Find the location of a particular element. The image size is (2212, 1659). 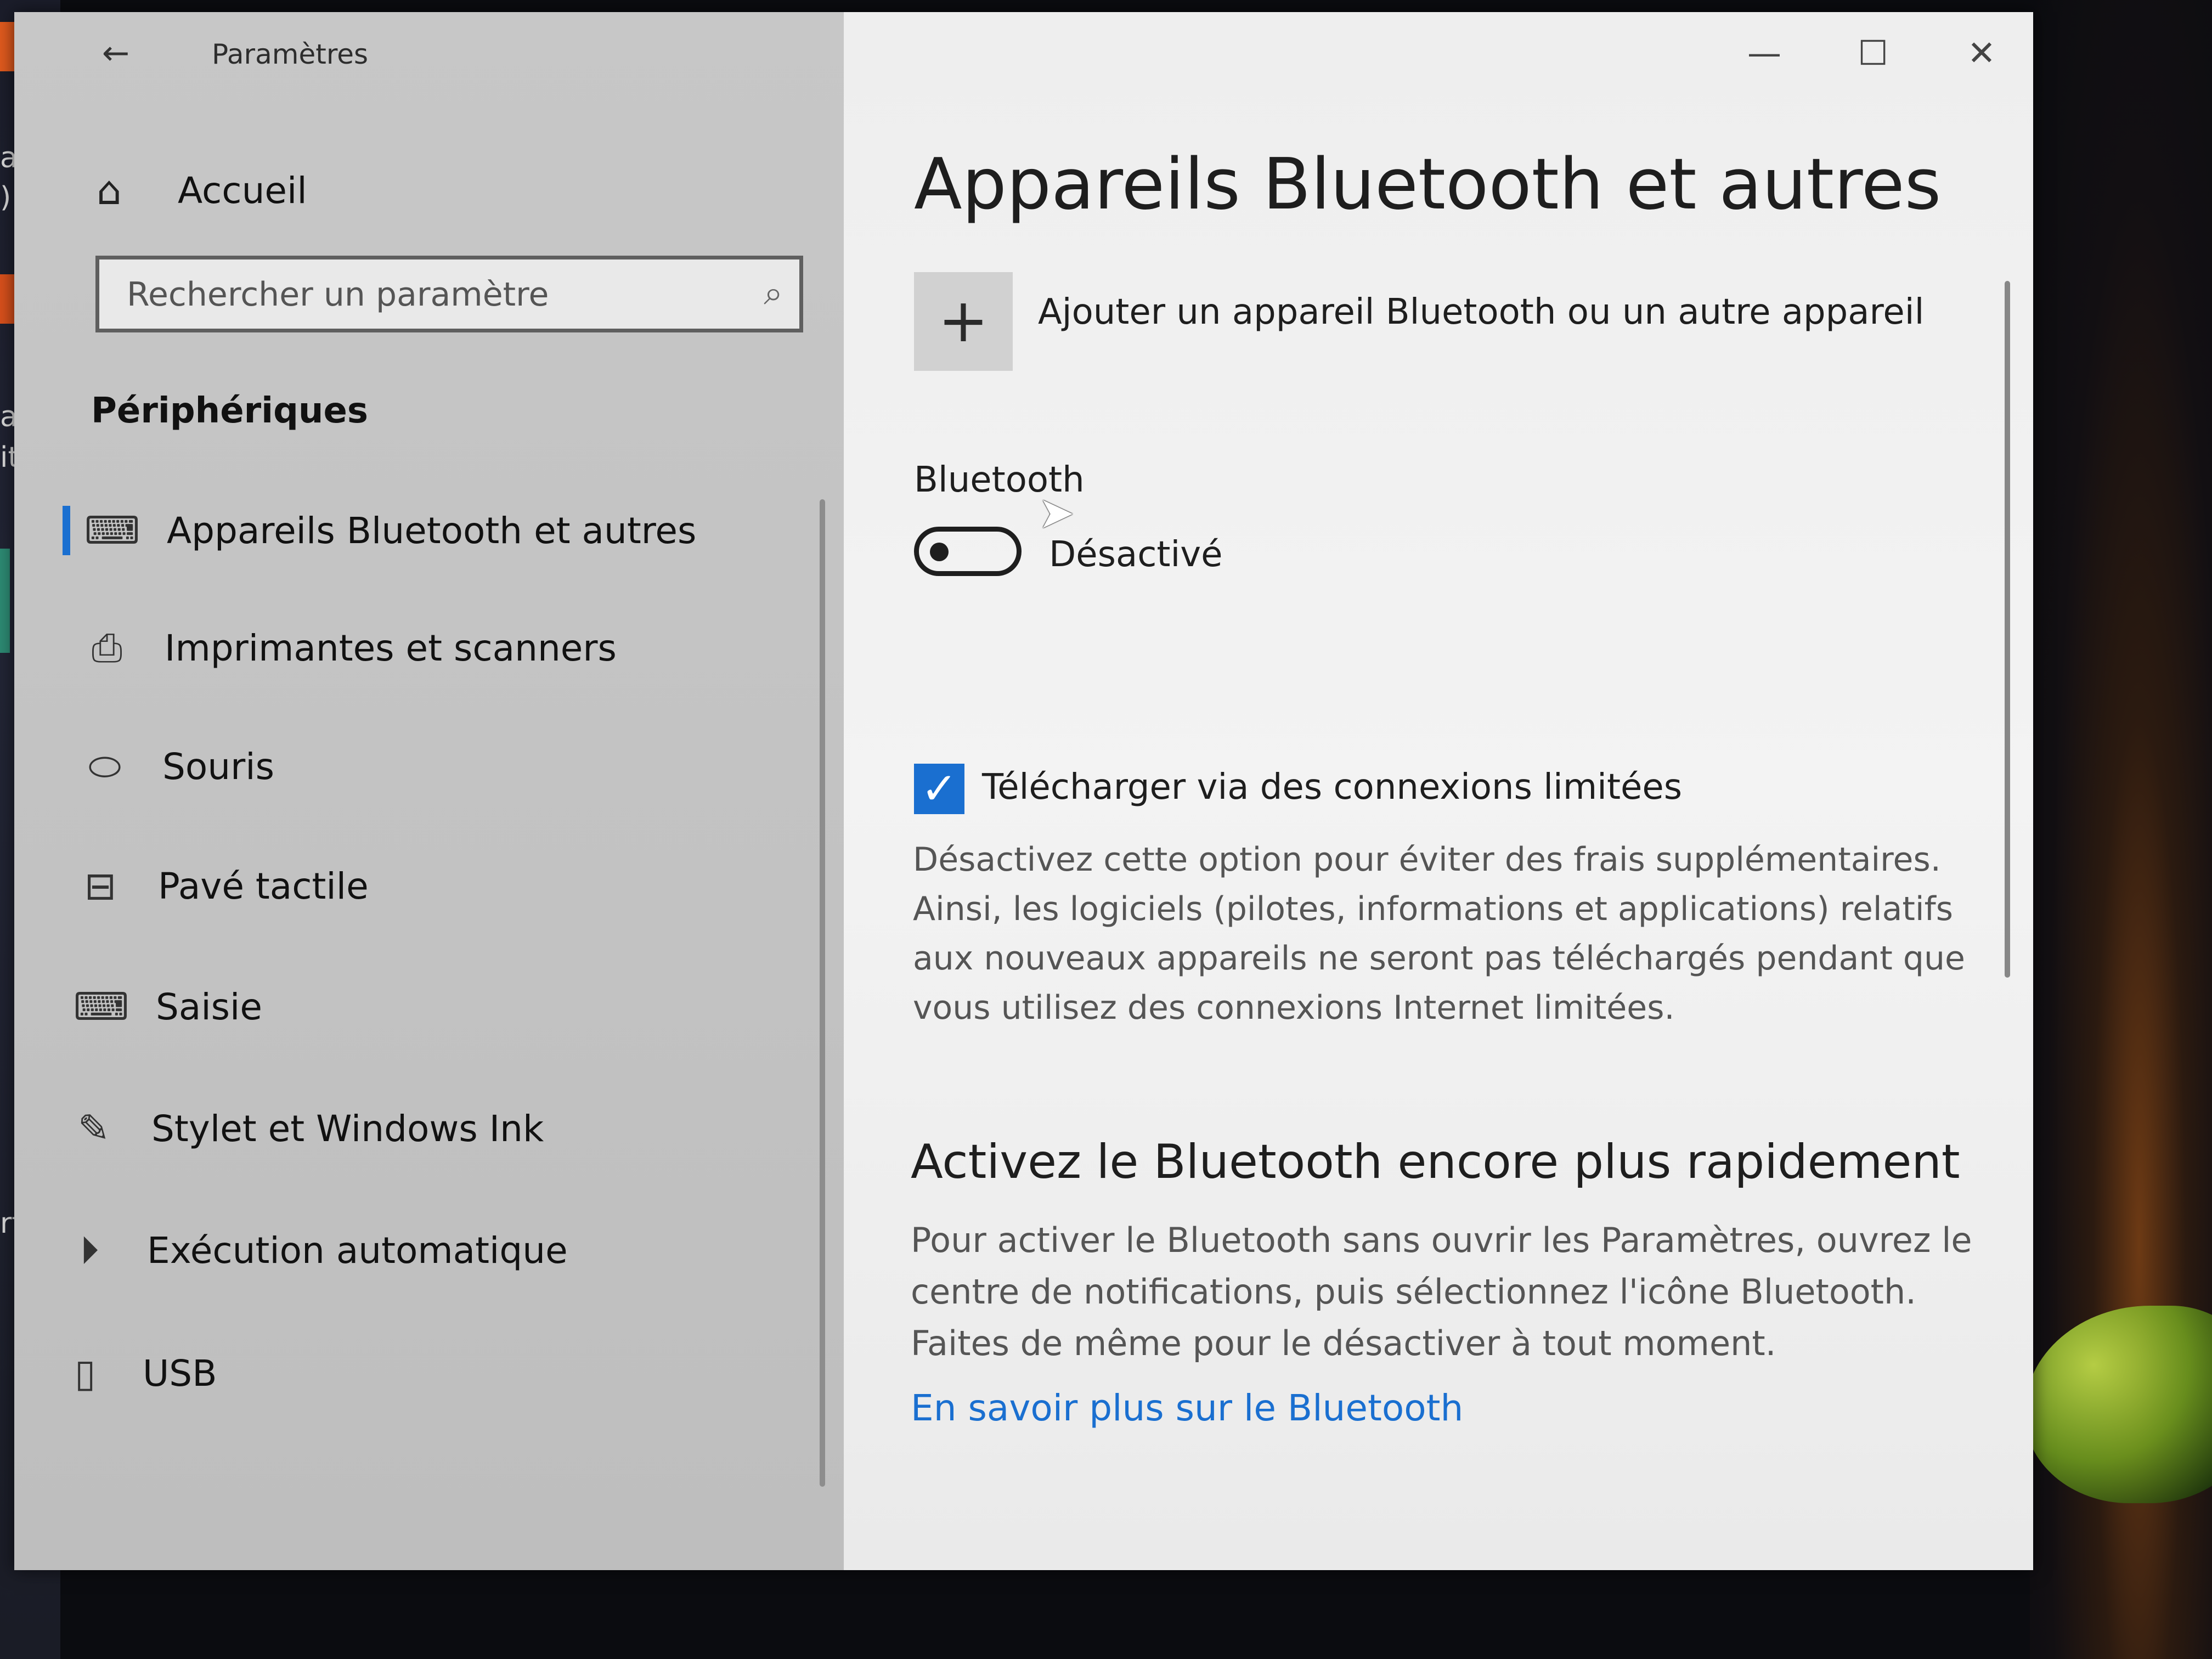

search-box: ⌕ is located at coordinates (449, 294).